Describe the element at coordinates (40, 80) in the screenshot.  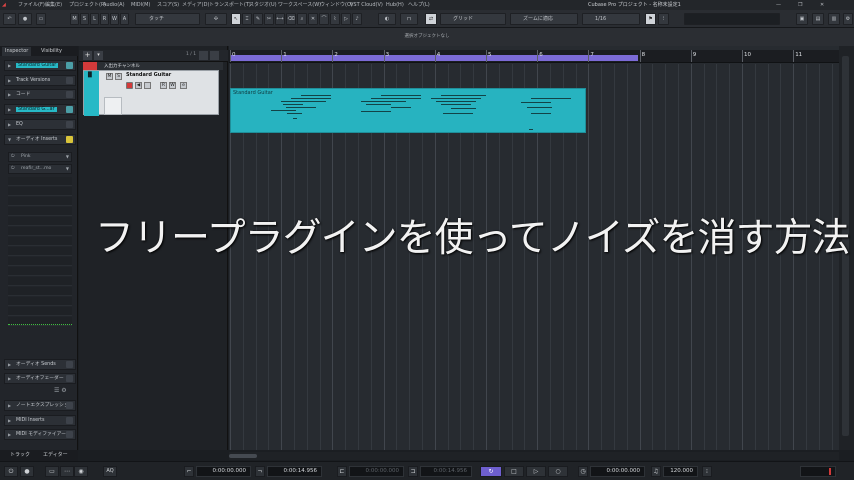
I see `inspector-section-track-versions: ▶ Track Versions` at that location.